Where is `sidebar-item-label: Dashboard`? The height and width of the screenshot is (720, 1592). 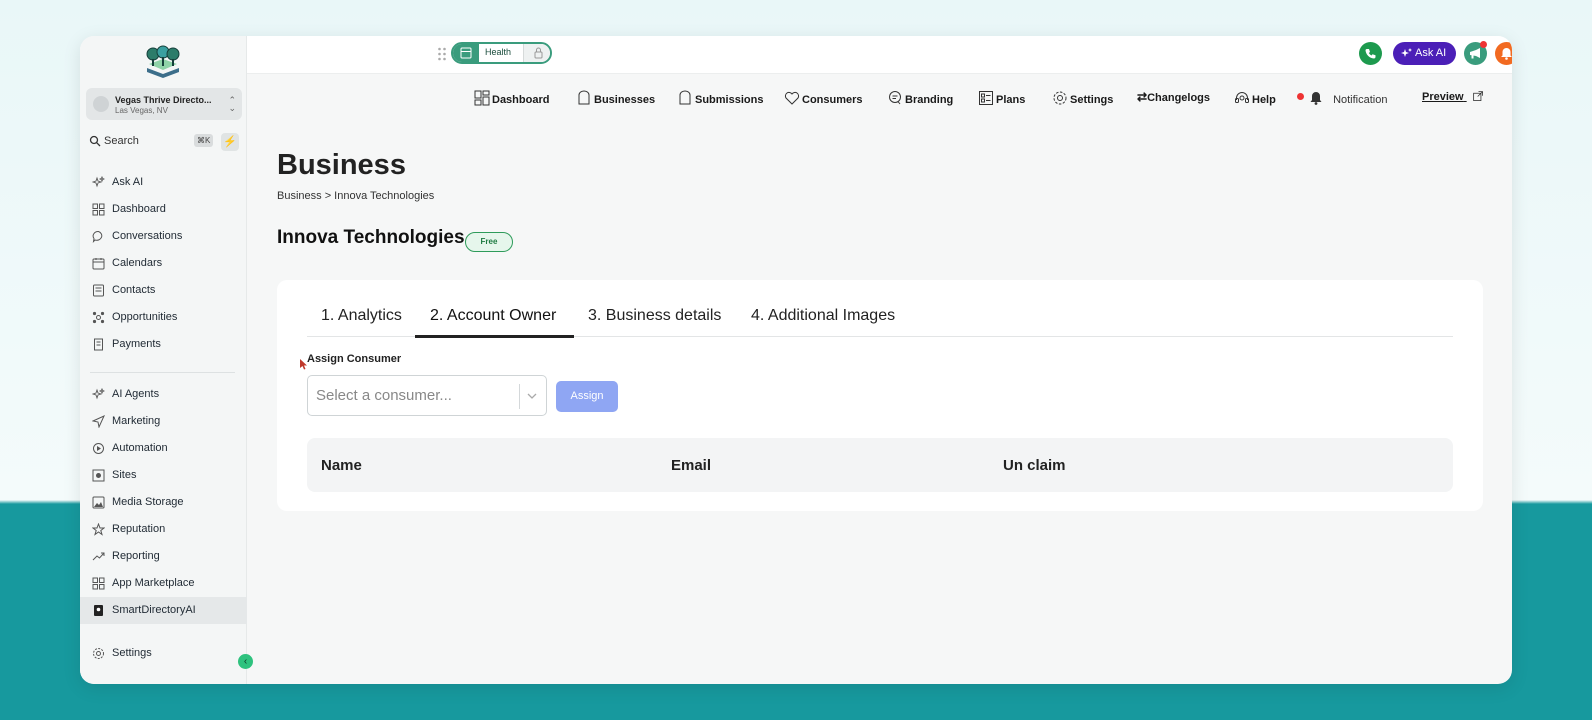 sidebar-item-label: Dashboard is located at coordinates (139, 209).